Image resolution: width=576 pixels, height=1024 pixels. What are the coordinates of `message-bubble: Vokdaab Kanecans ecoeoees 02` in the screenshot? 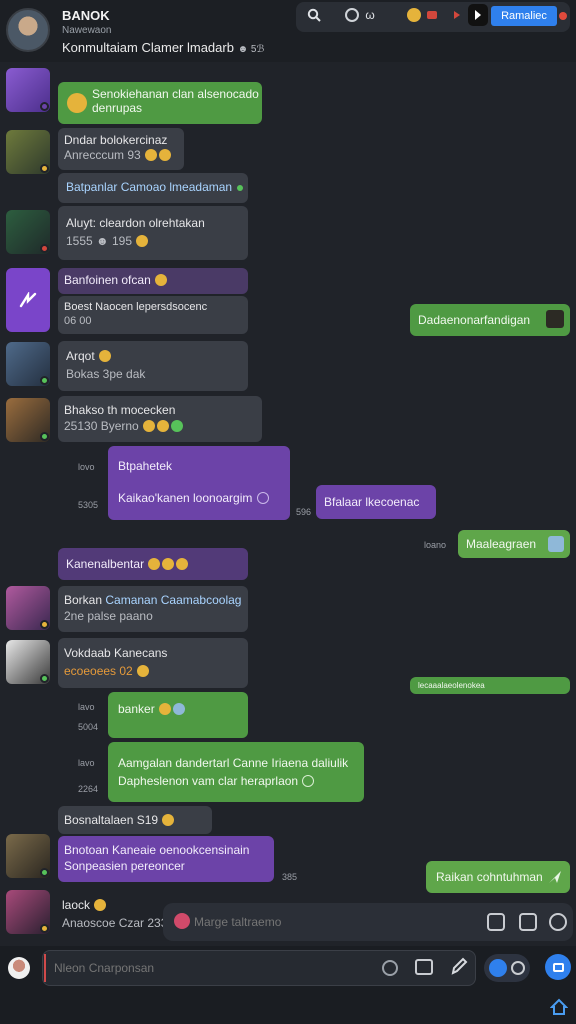 It's located at (153, 663).